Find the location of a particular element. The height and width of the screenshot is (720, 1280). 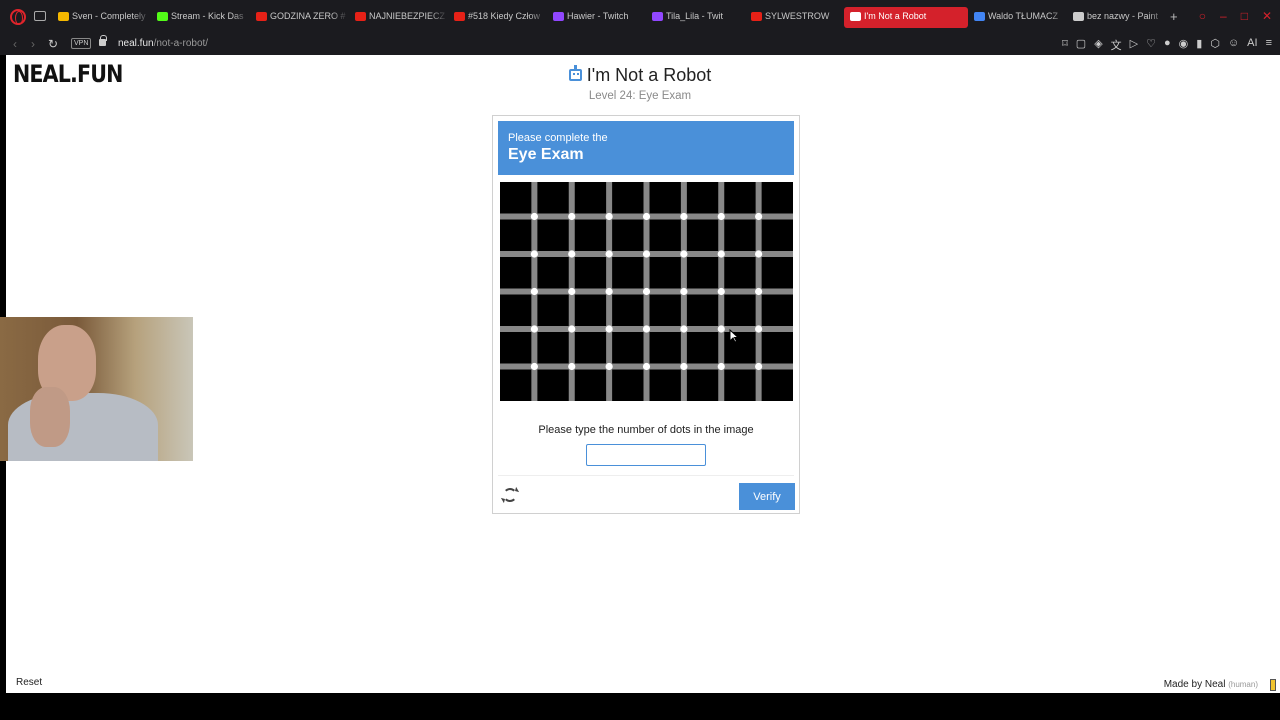

browser-tab: SYLWESTROW is located at coordinates (794, 17).